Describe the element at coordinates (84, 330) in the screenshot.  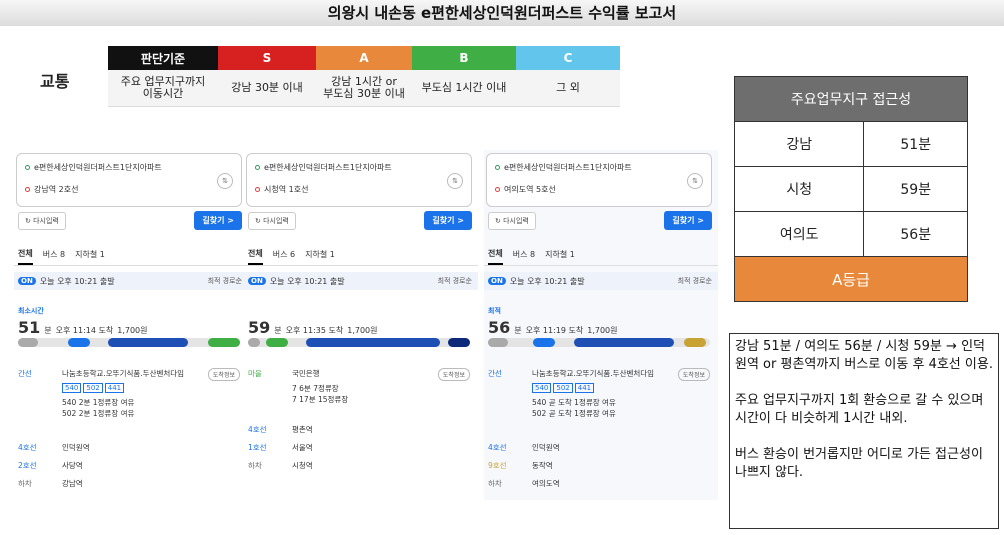
I see `arrival-time: 오후 11:14 도착` at that location.